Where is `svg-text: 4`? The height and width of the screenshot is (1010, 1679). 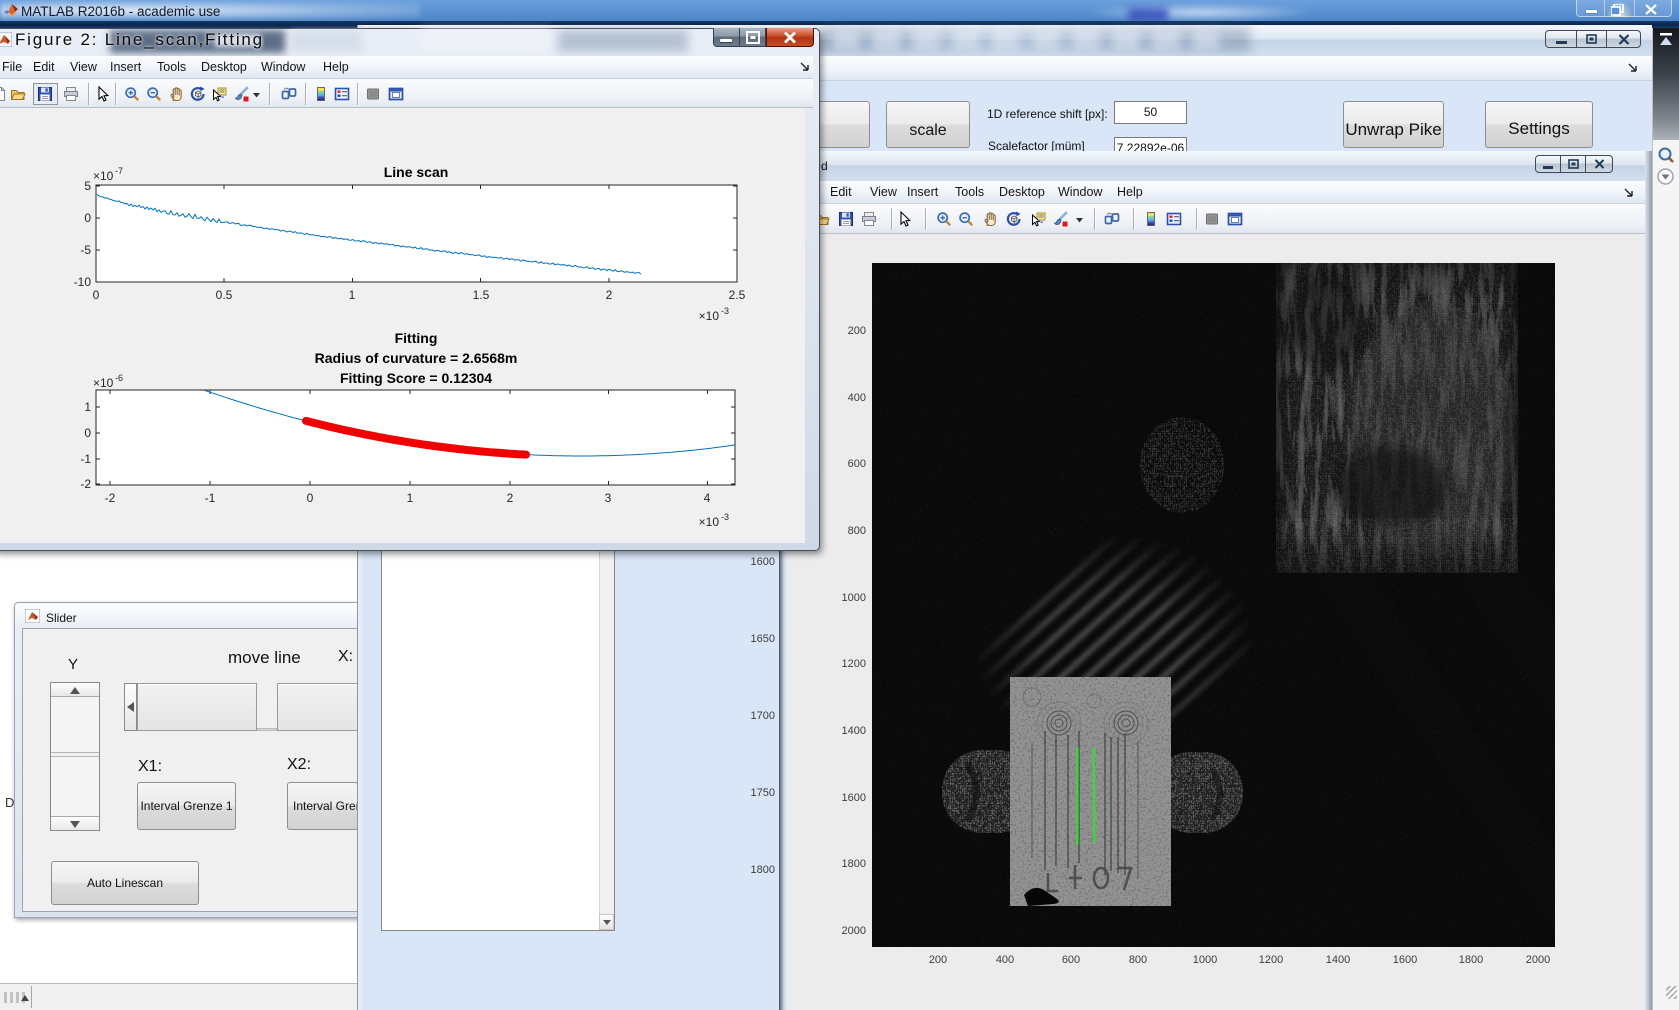
svg-text: 4 is located at coordinates (707, 498).